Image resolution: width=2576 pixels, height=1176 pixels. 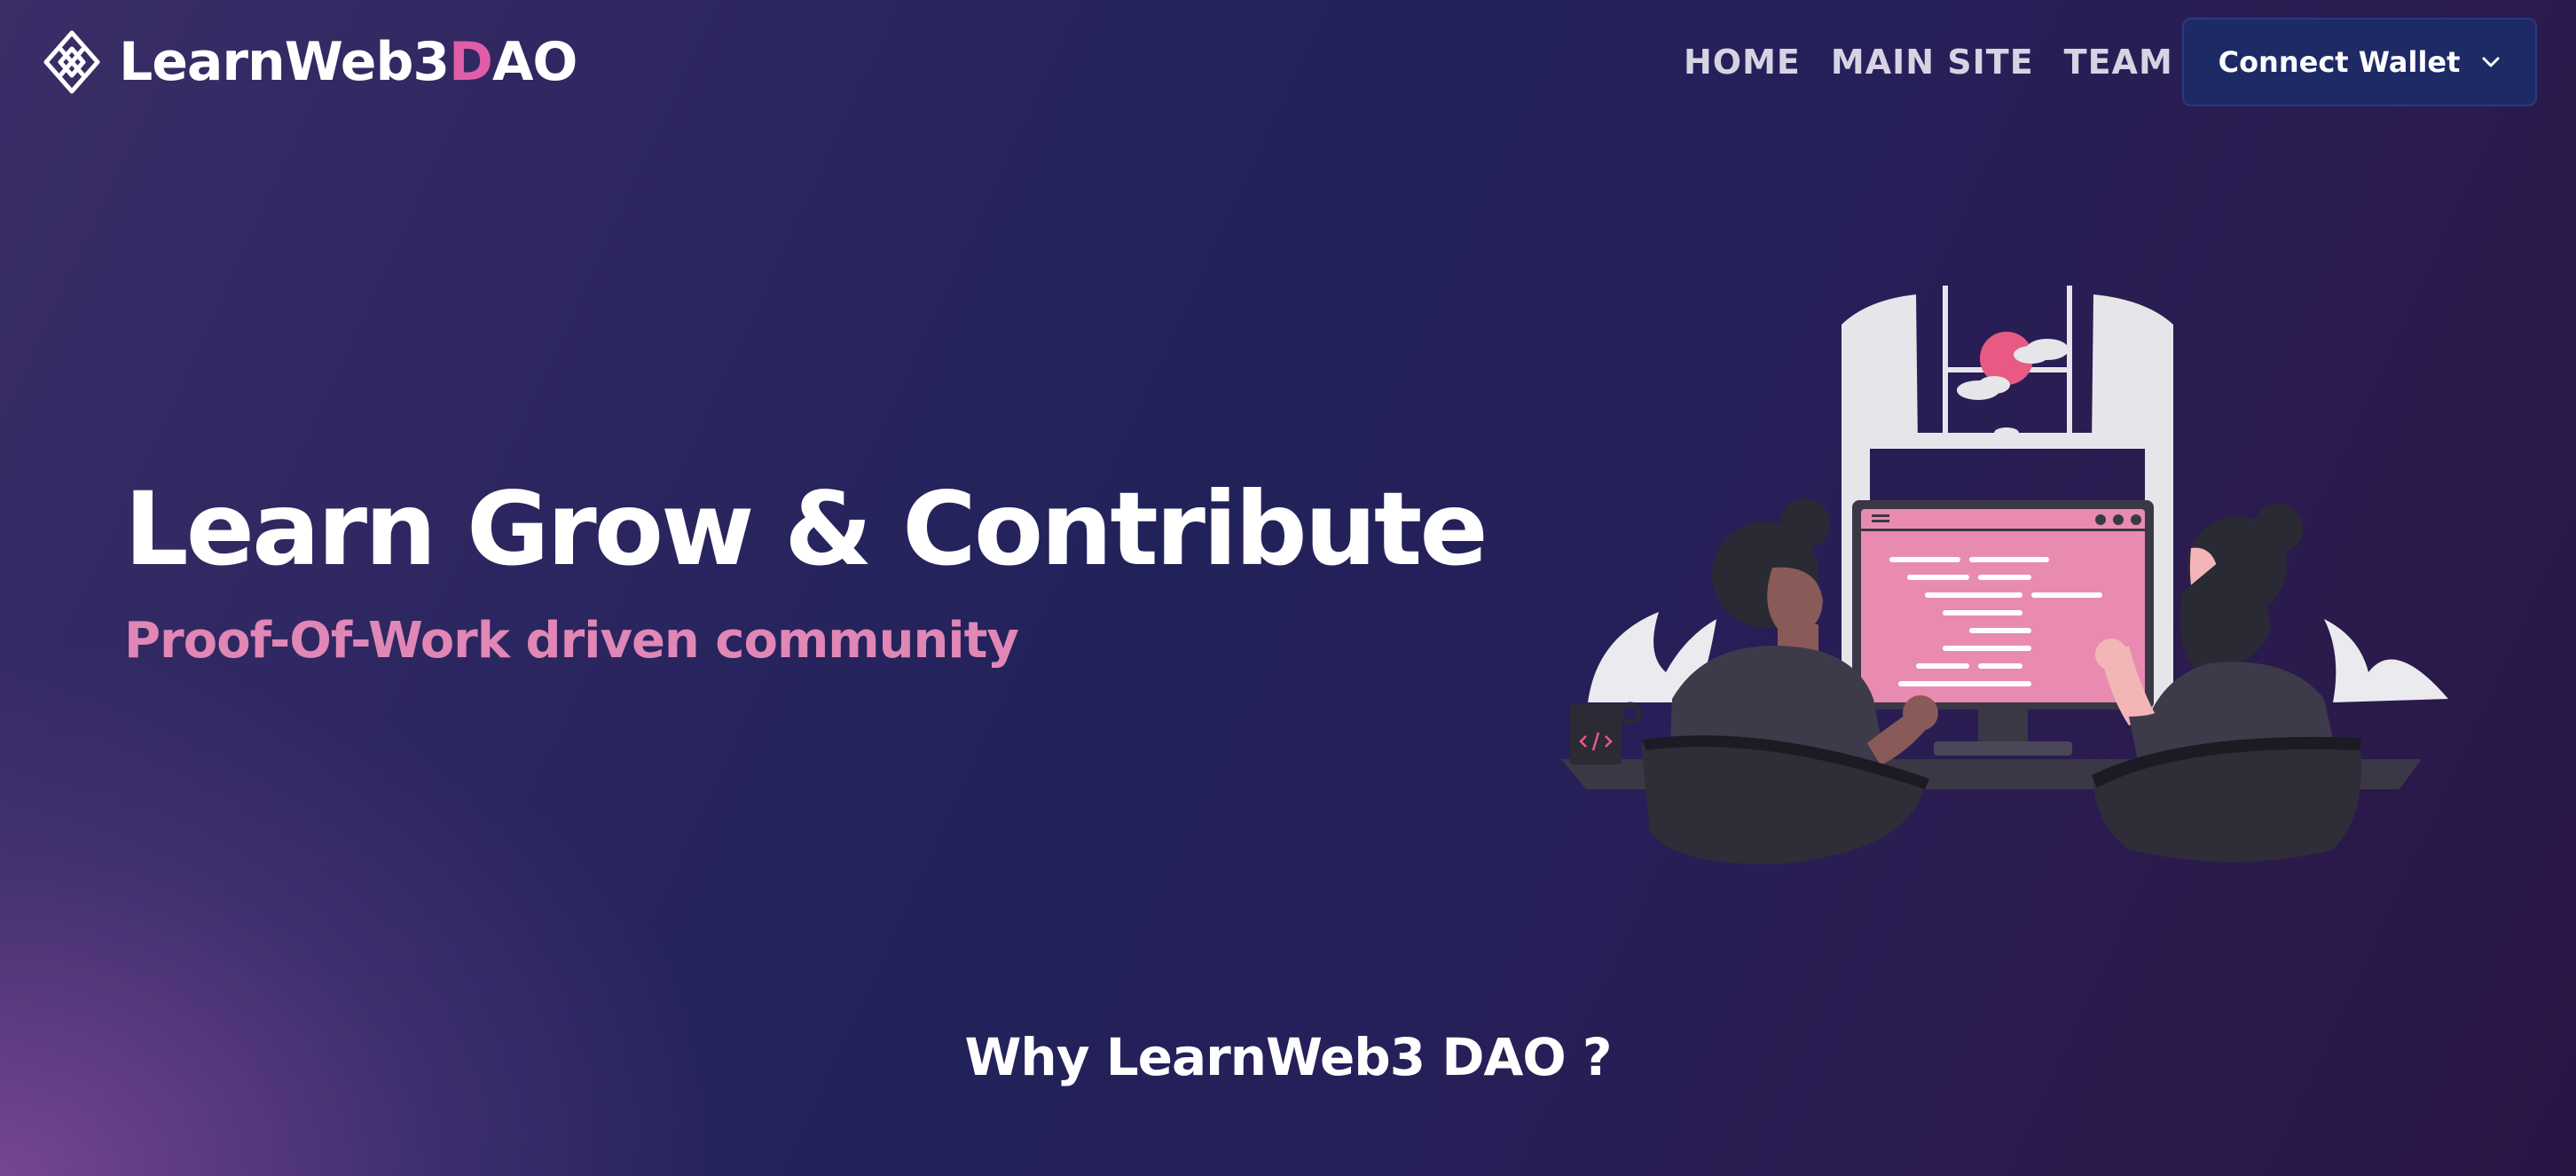 What do you see at coordinates (1932, 62) in the screenshot?
I see `nav-link-main-site: MAIN SITE` at bounding box center [1932, 62].